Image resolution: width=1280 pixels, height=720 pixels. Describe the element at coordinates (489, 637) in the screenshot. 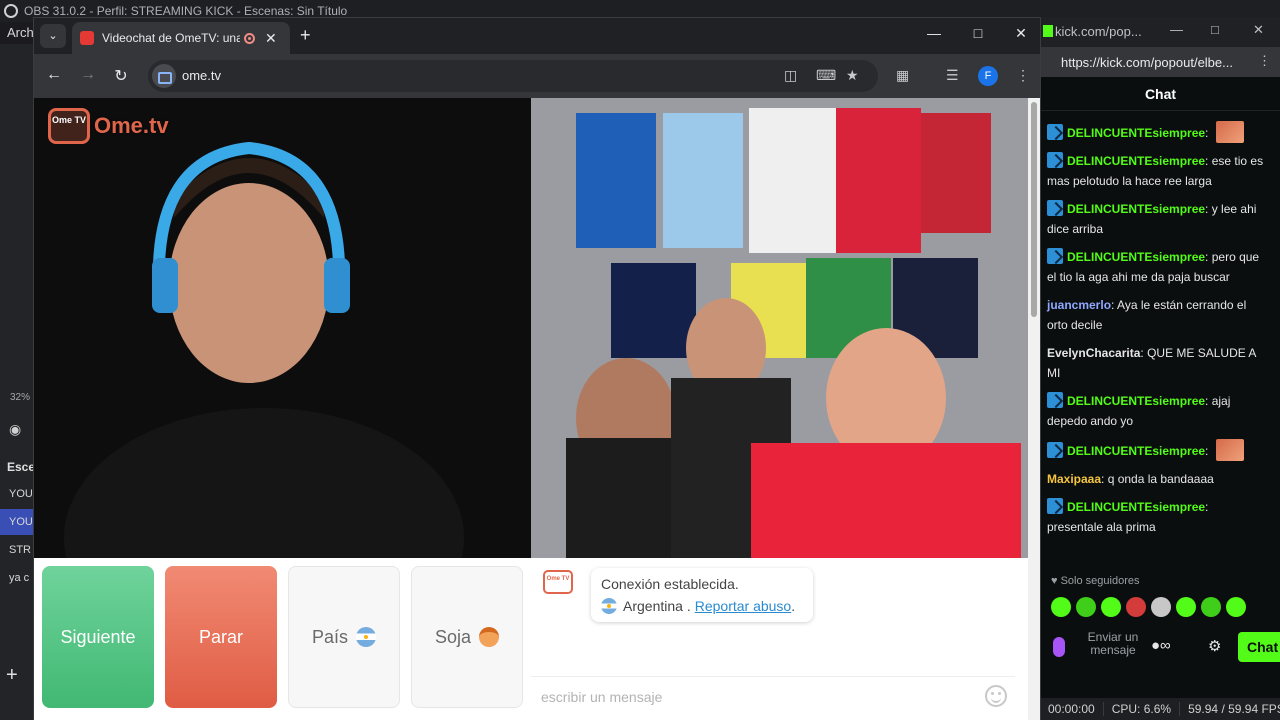

I see `person-face-icon` at that location.